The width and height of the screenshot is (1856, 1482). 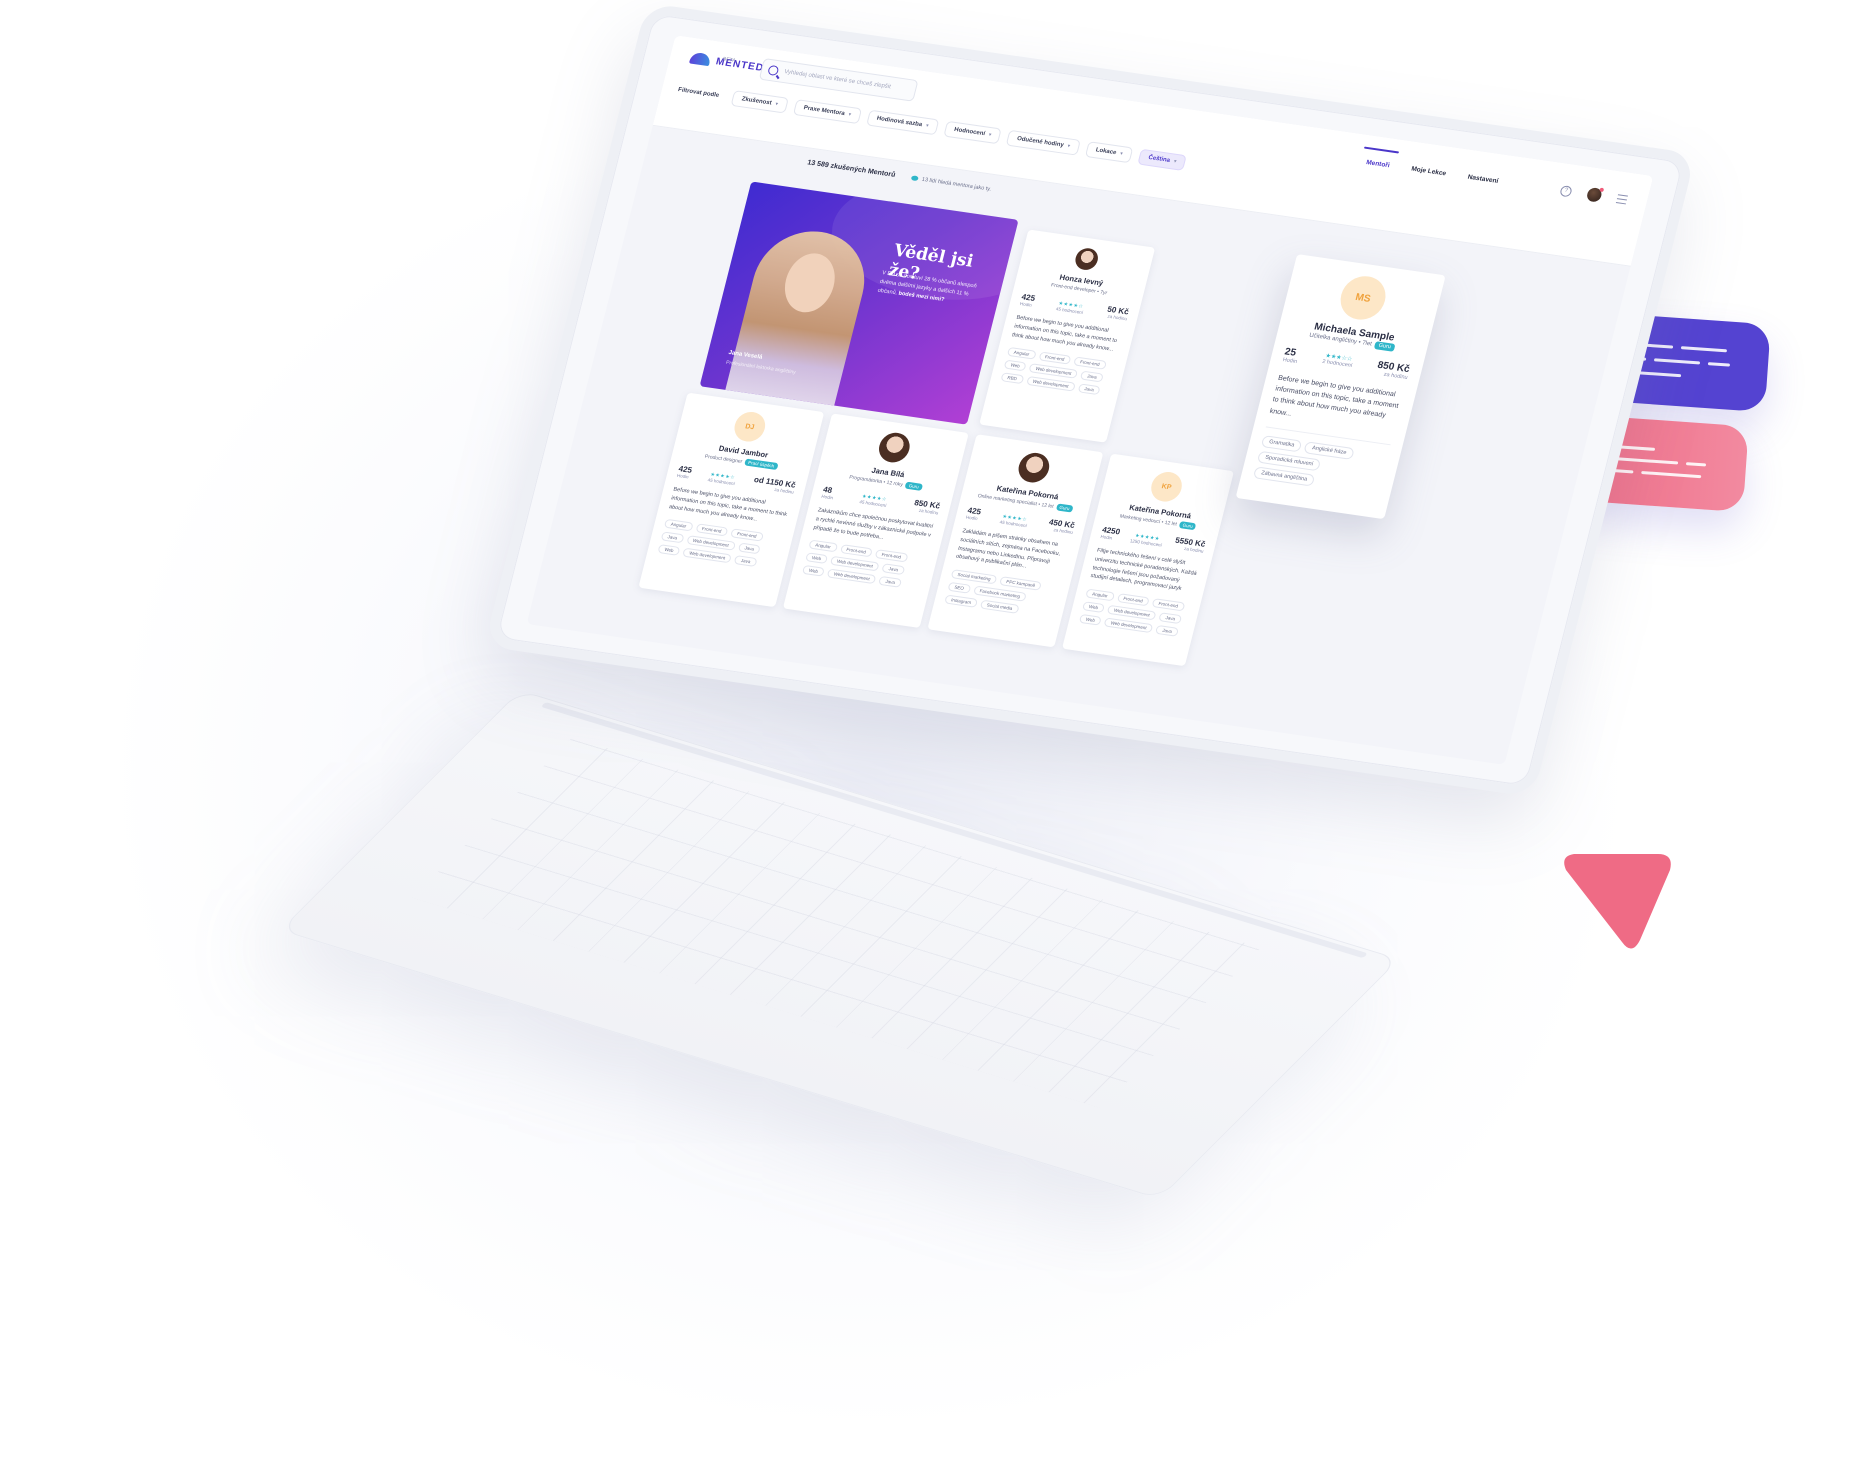 I want to click on live-searchers: 13 lidí hledá mentora jako ty., so click(x=951, y=183).